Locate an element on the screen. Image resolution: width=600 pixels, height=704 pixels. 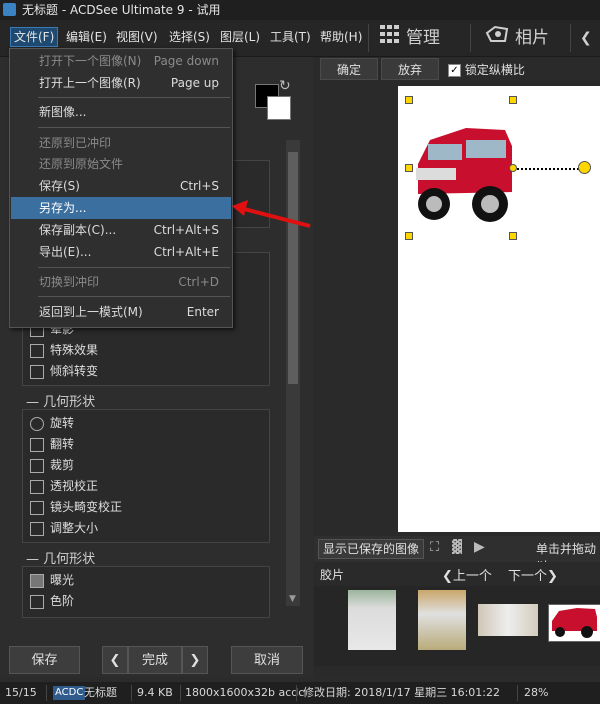
menu-item-open-next: 打开下一个图像(N) Page down is located at coordinates (121, 61).